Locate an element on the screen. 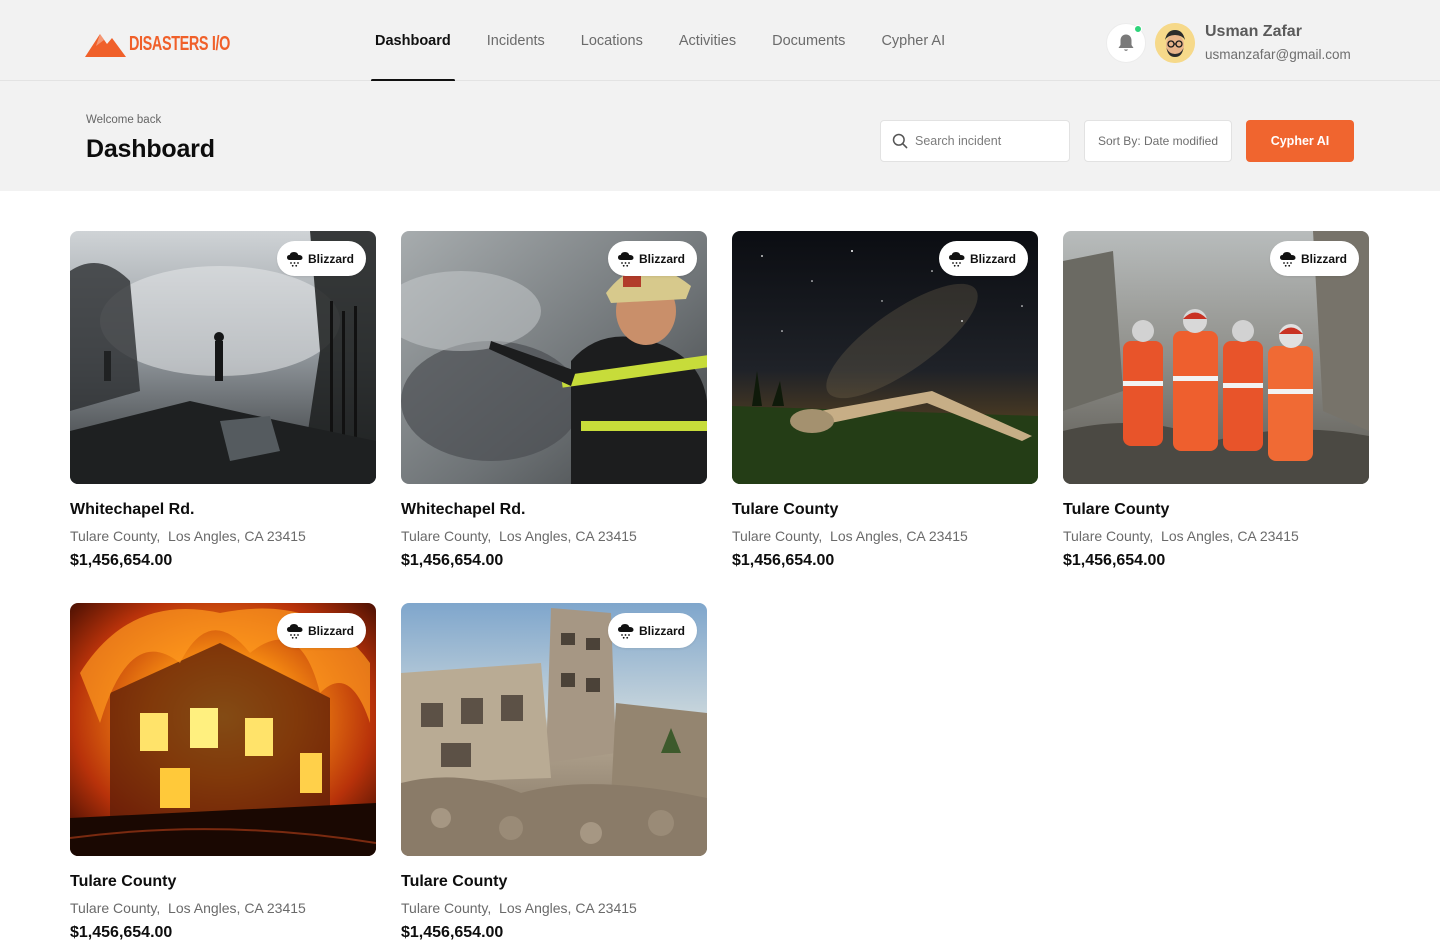 The height and width of the screenshot is (943, 1440). page-title: Dashboard is located at coordinates (150, 149).